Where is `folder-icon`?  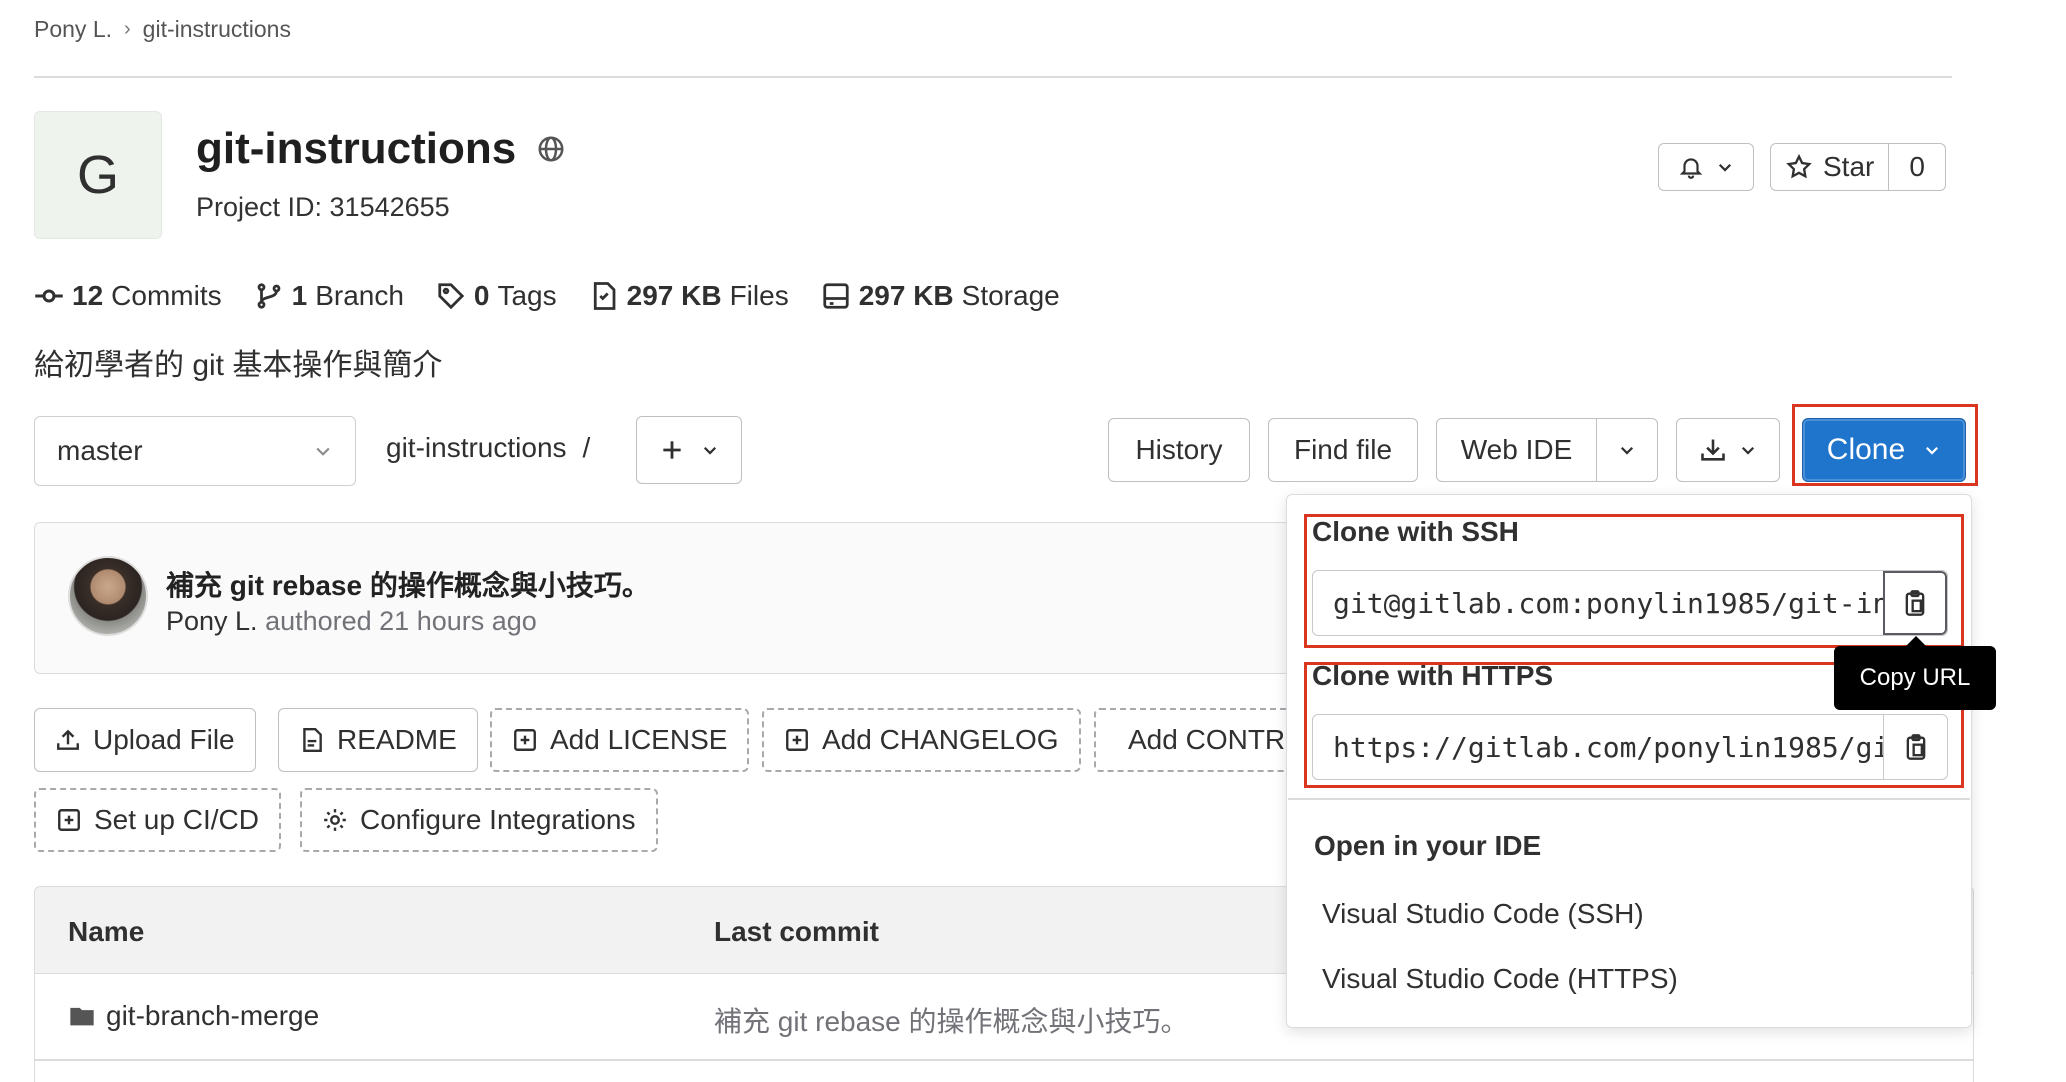
folder-icon is located at coordinates (82, 1016).